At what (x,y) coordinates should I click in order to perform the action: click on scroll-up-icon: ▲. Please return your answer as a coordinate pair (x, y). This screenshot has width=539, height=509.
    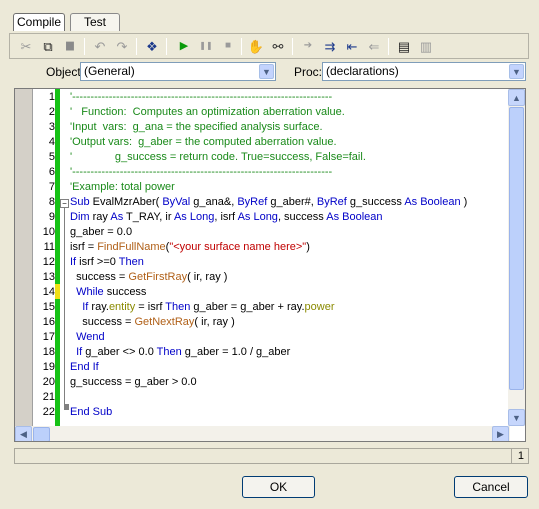
    Looking at the image, I should click on (516, 97).